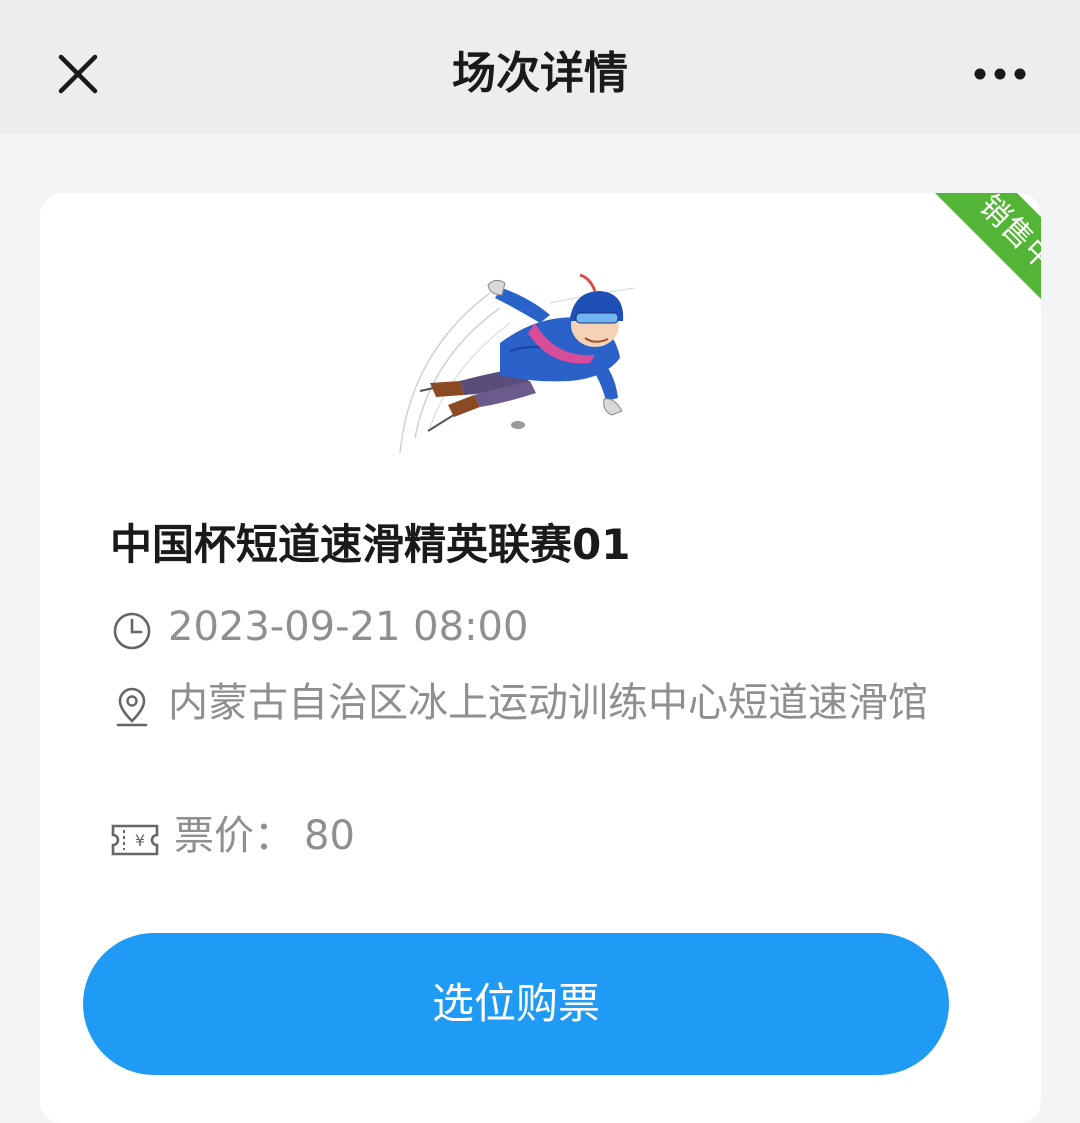 The width and height of the screenshot is (1080, 1123). I want to click on event-location: 内蒙古自治区冰上运动训练中心短道速滑馆, so click(548, 703).